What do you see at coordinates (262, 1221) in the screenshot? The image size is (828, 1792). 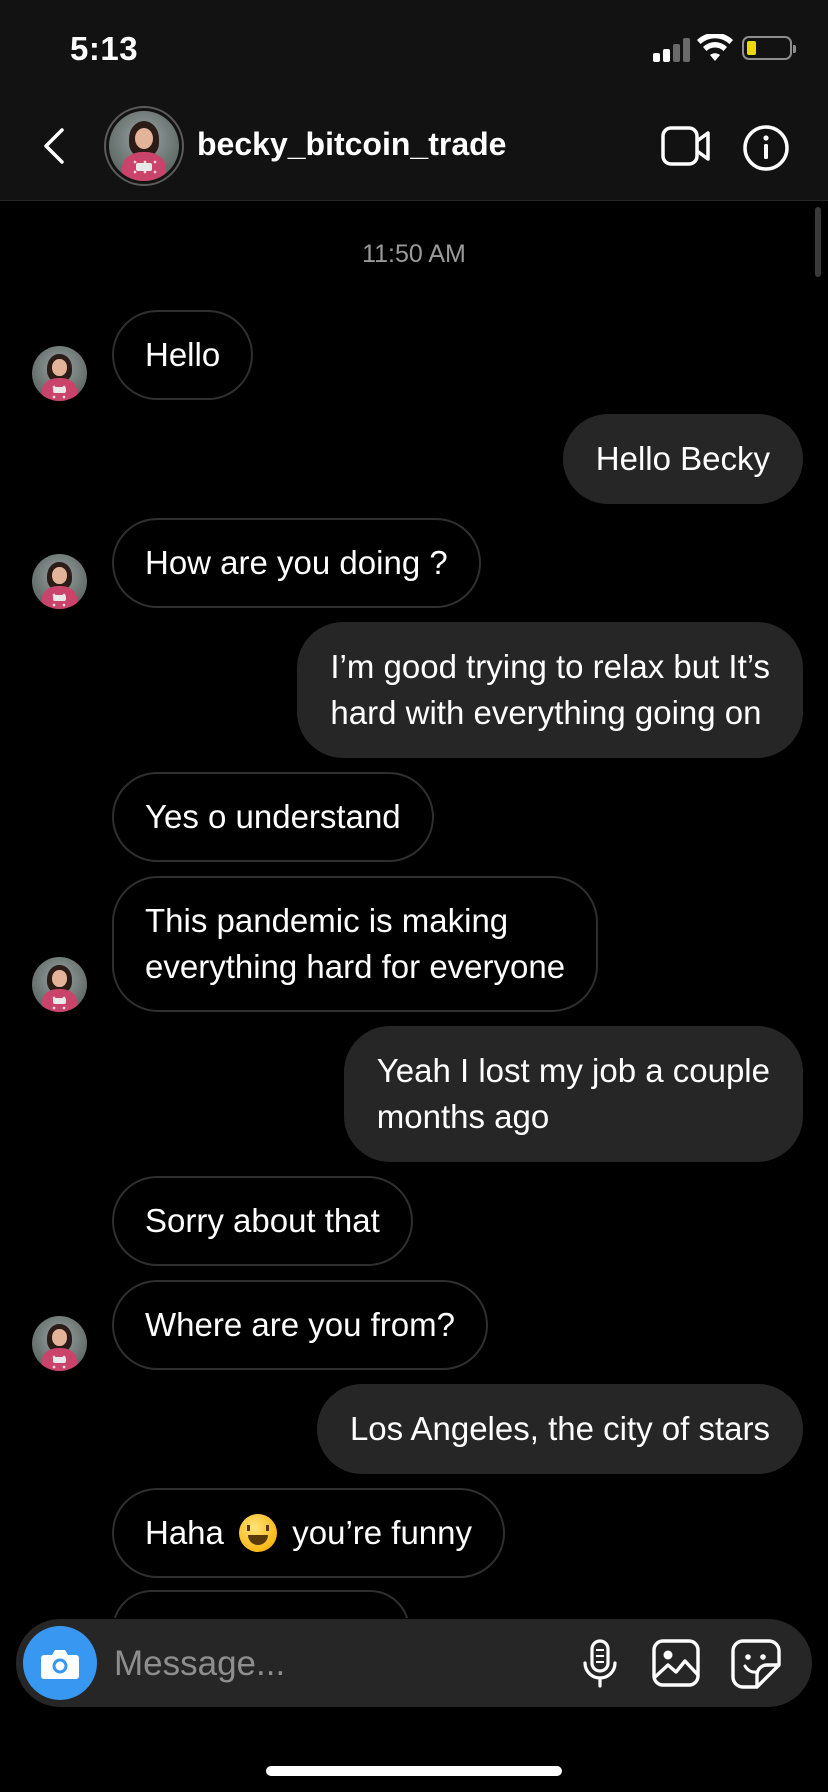 I see `incoming-message: Sorry about that` at bounding box center [262, 1221].